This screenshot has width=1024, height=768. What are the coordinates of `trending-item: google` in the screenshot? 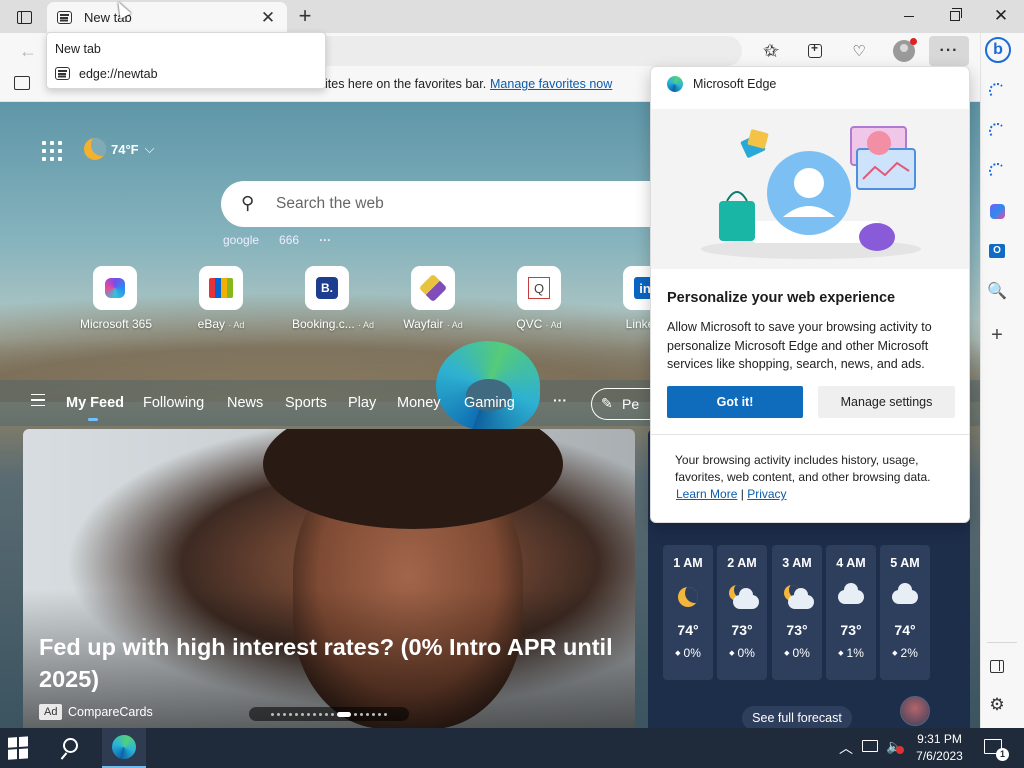 It's located at (241, 240).